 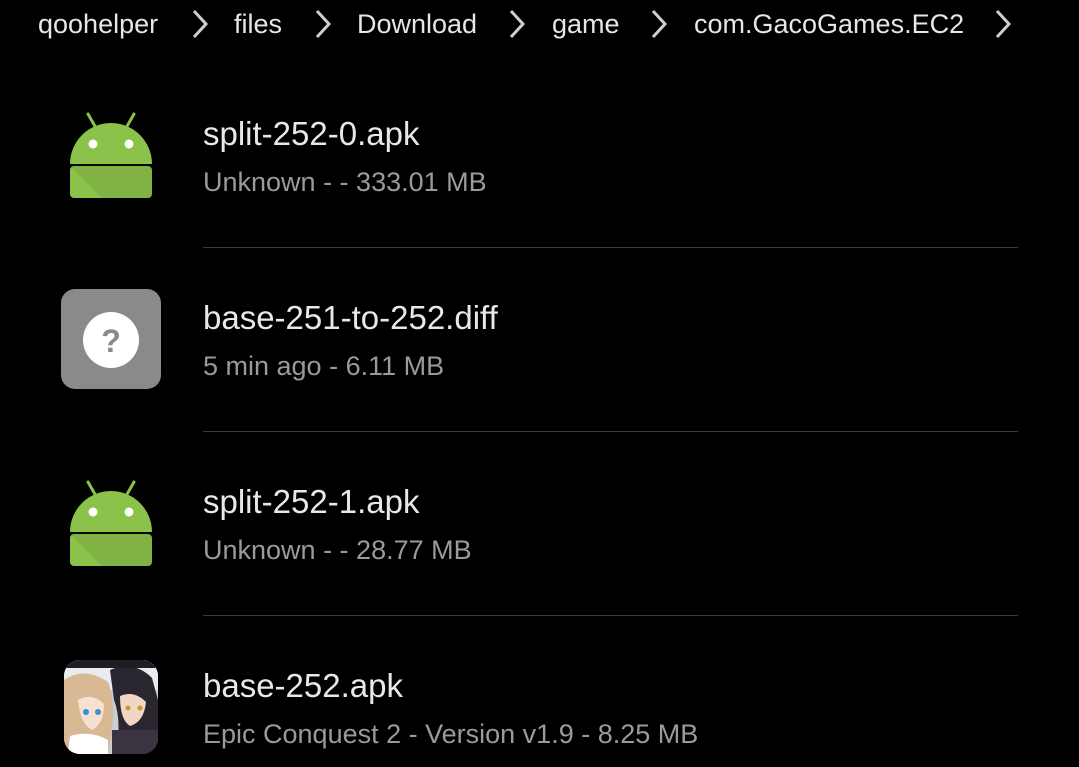 I want to click on breadcrumb-item-current-folder: com.GacoGames.EC2, so click(x=829, y=24).